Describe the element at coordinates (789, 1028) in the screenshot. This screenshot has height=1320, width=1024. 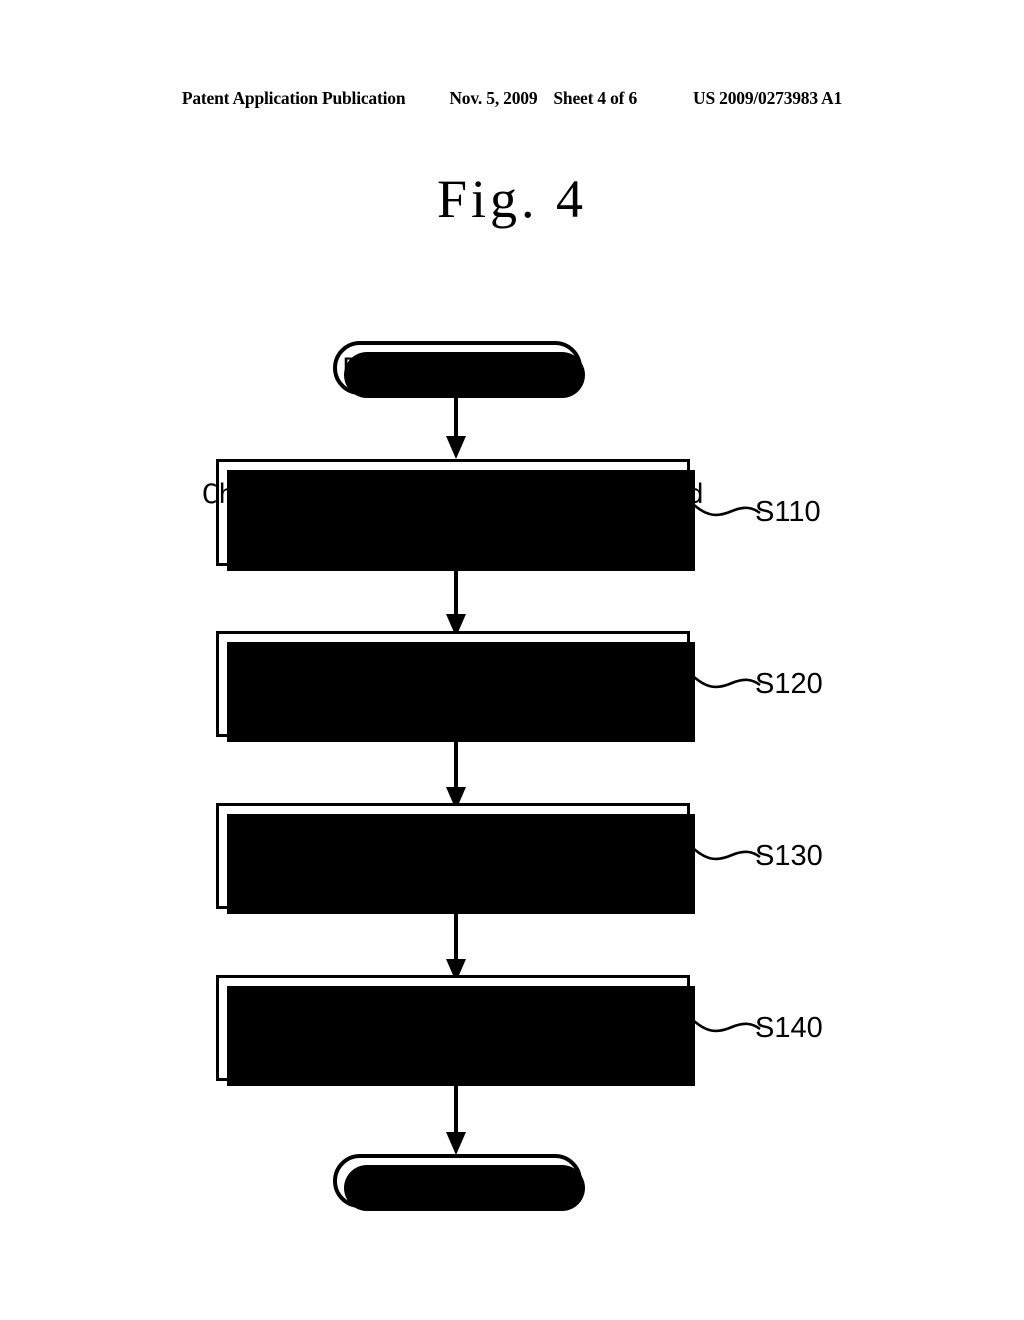
I see `step-ref-s140: S140` at that location.